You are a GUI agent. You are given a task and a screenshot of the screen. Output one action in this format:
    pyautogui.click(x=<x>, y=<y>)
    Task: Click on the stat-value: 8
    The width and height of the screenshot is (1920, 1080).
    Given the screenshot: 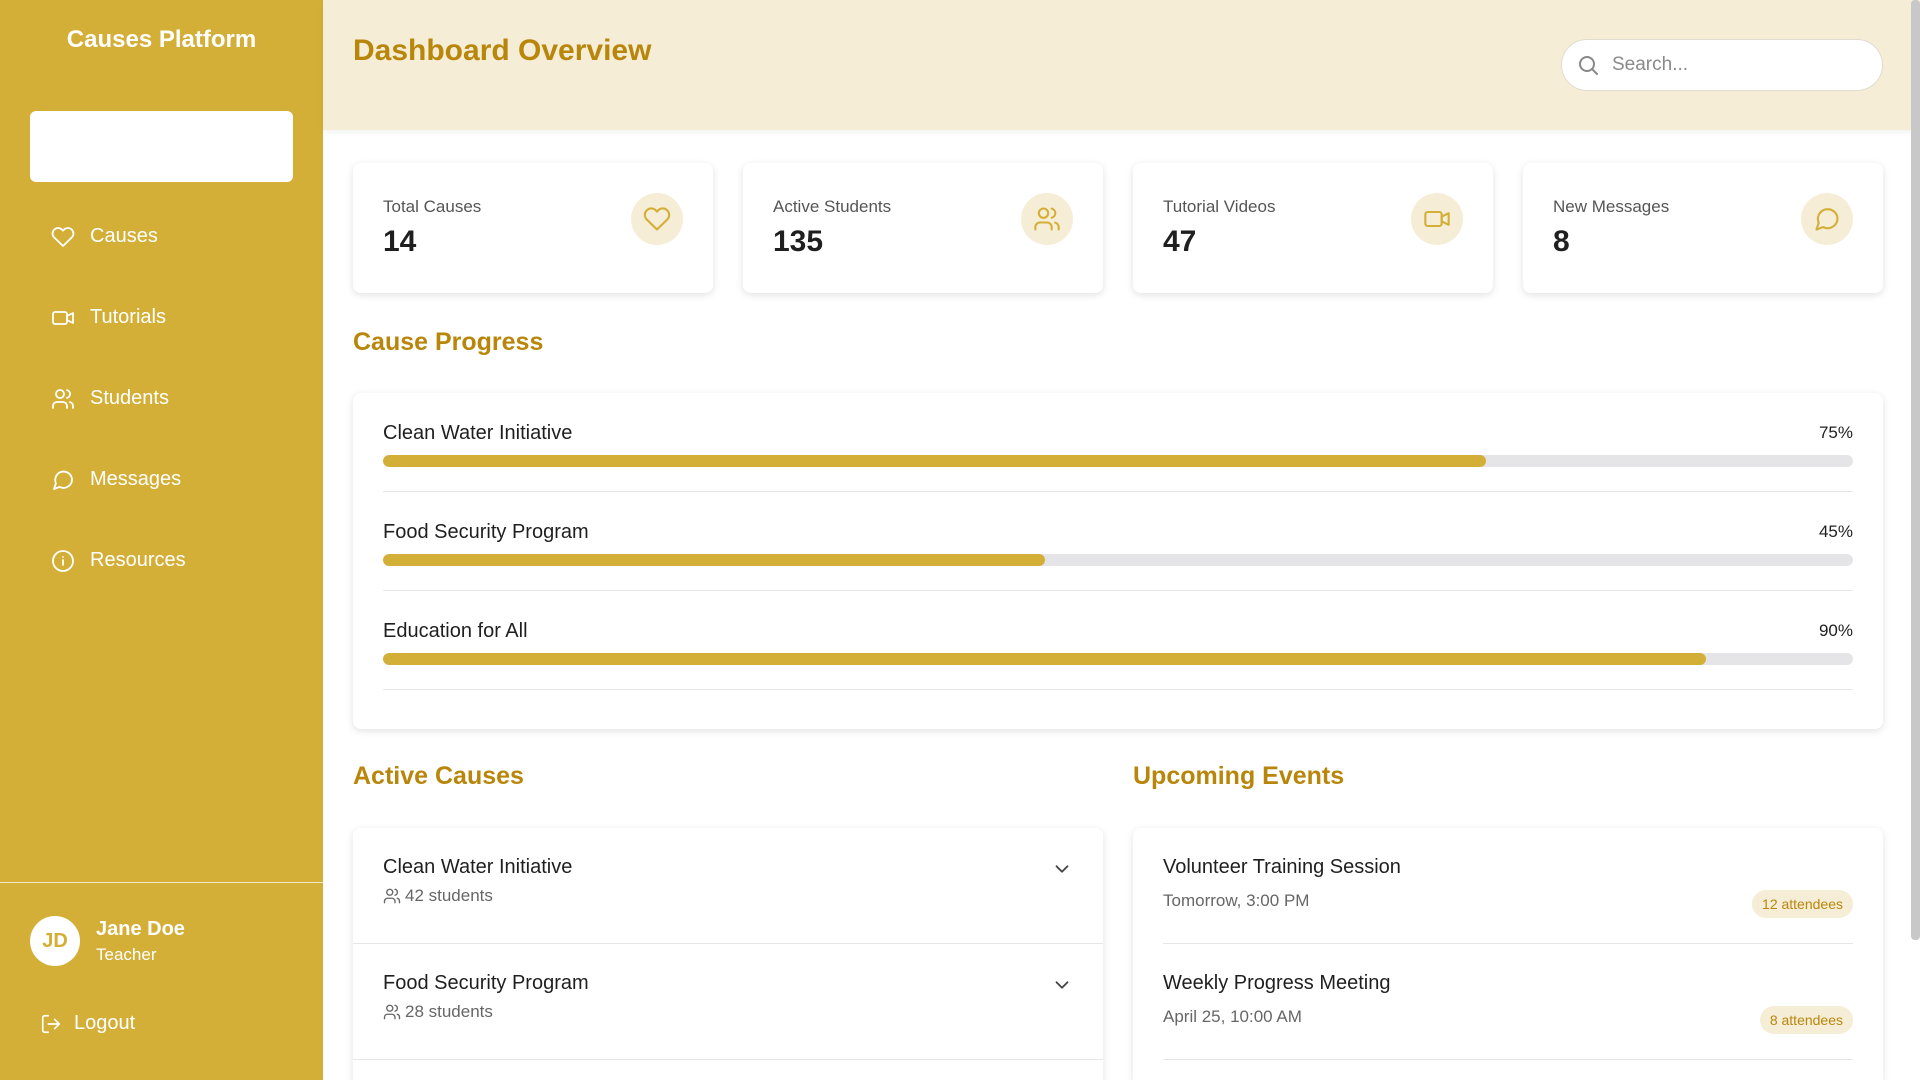 What is the action you would take?
    pyautogui.click(x=1561, y=241)
    